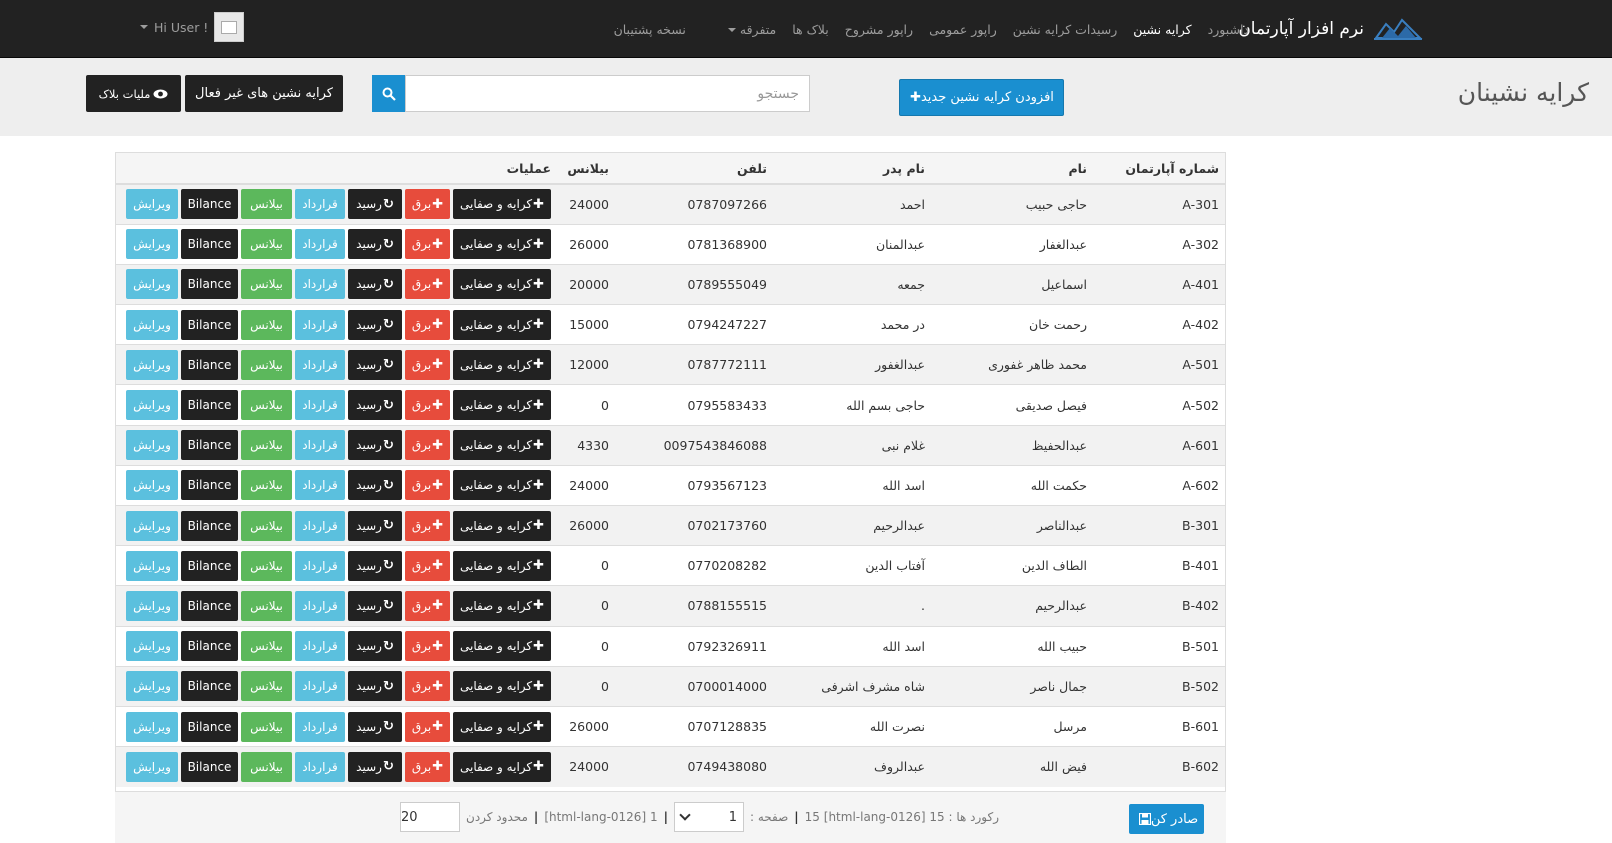 The height and width of the screenshot is (843, 1612). Describe the element at coordinates (752, 29) in the screenshot. I see `nav-misc-dropdown: متفرقه` at that location.